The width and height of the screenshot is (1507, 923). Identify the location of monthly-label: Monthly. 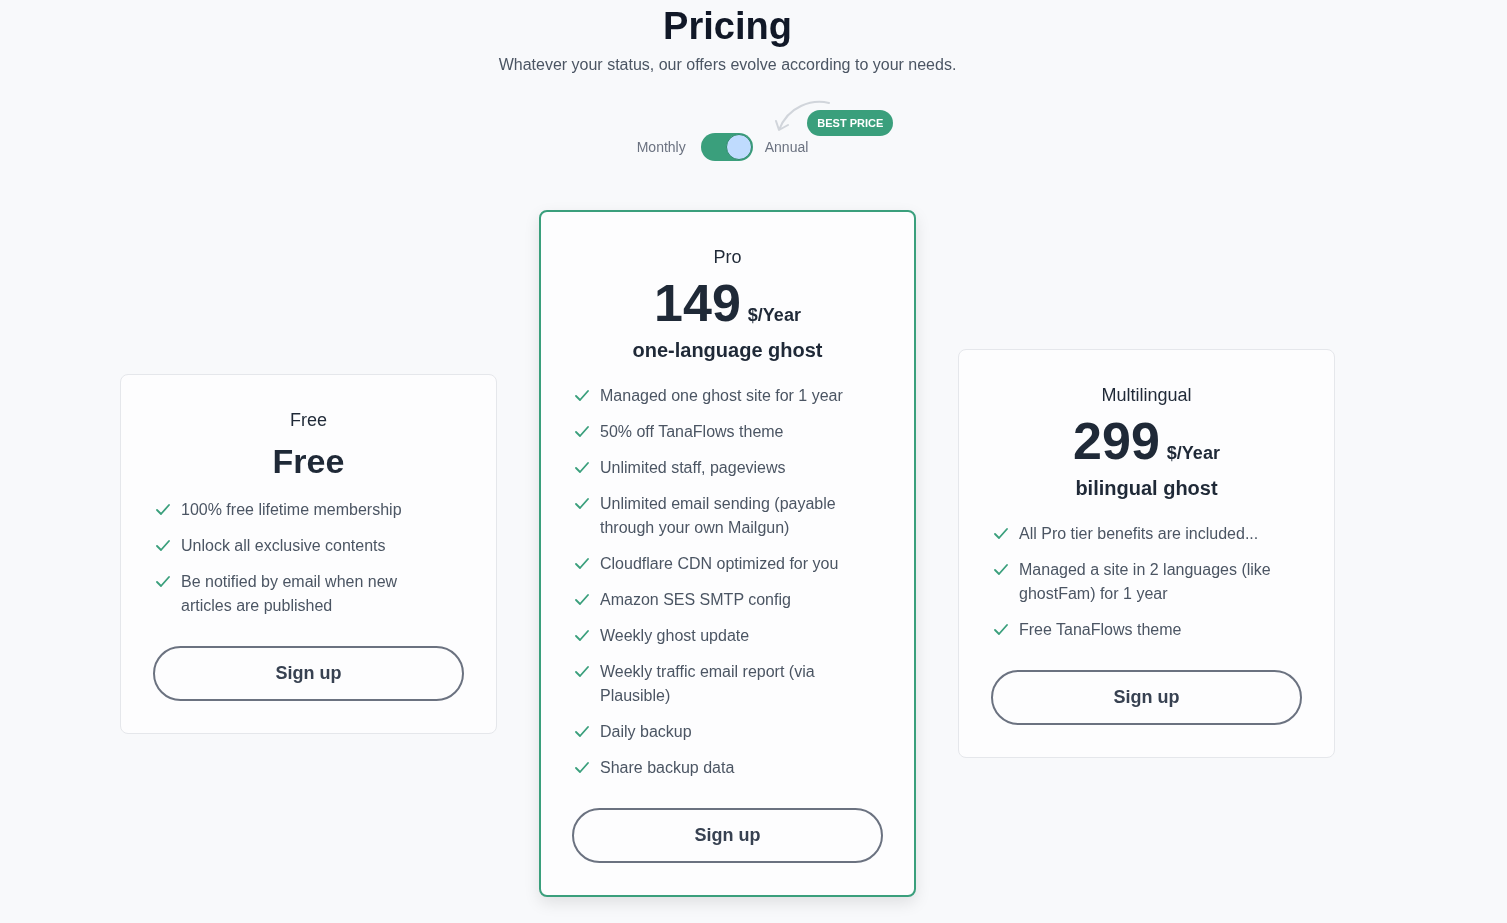
(661, 147).